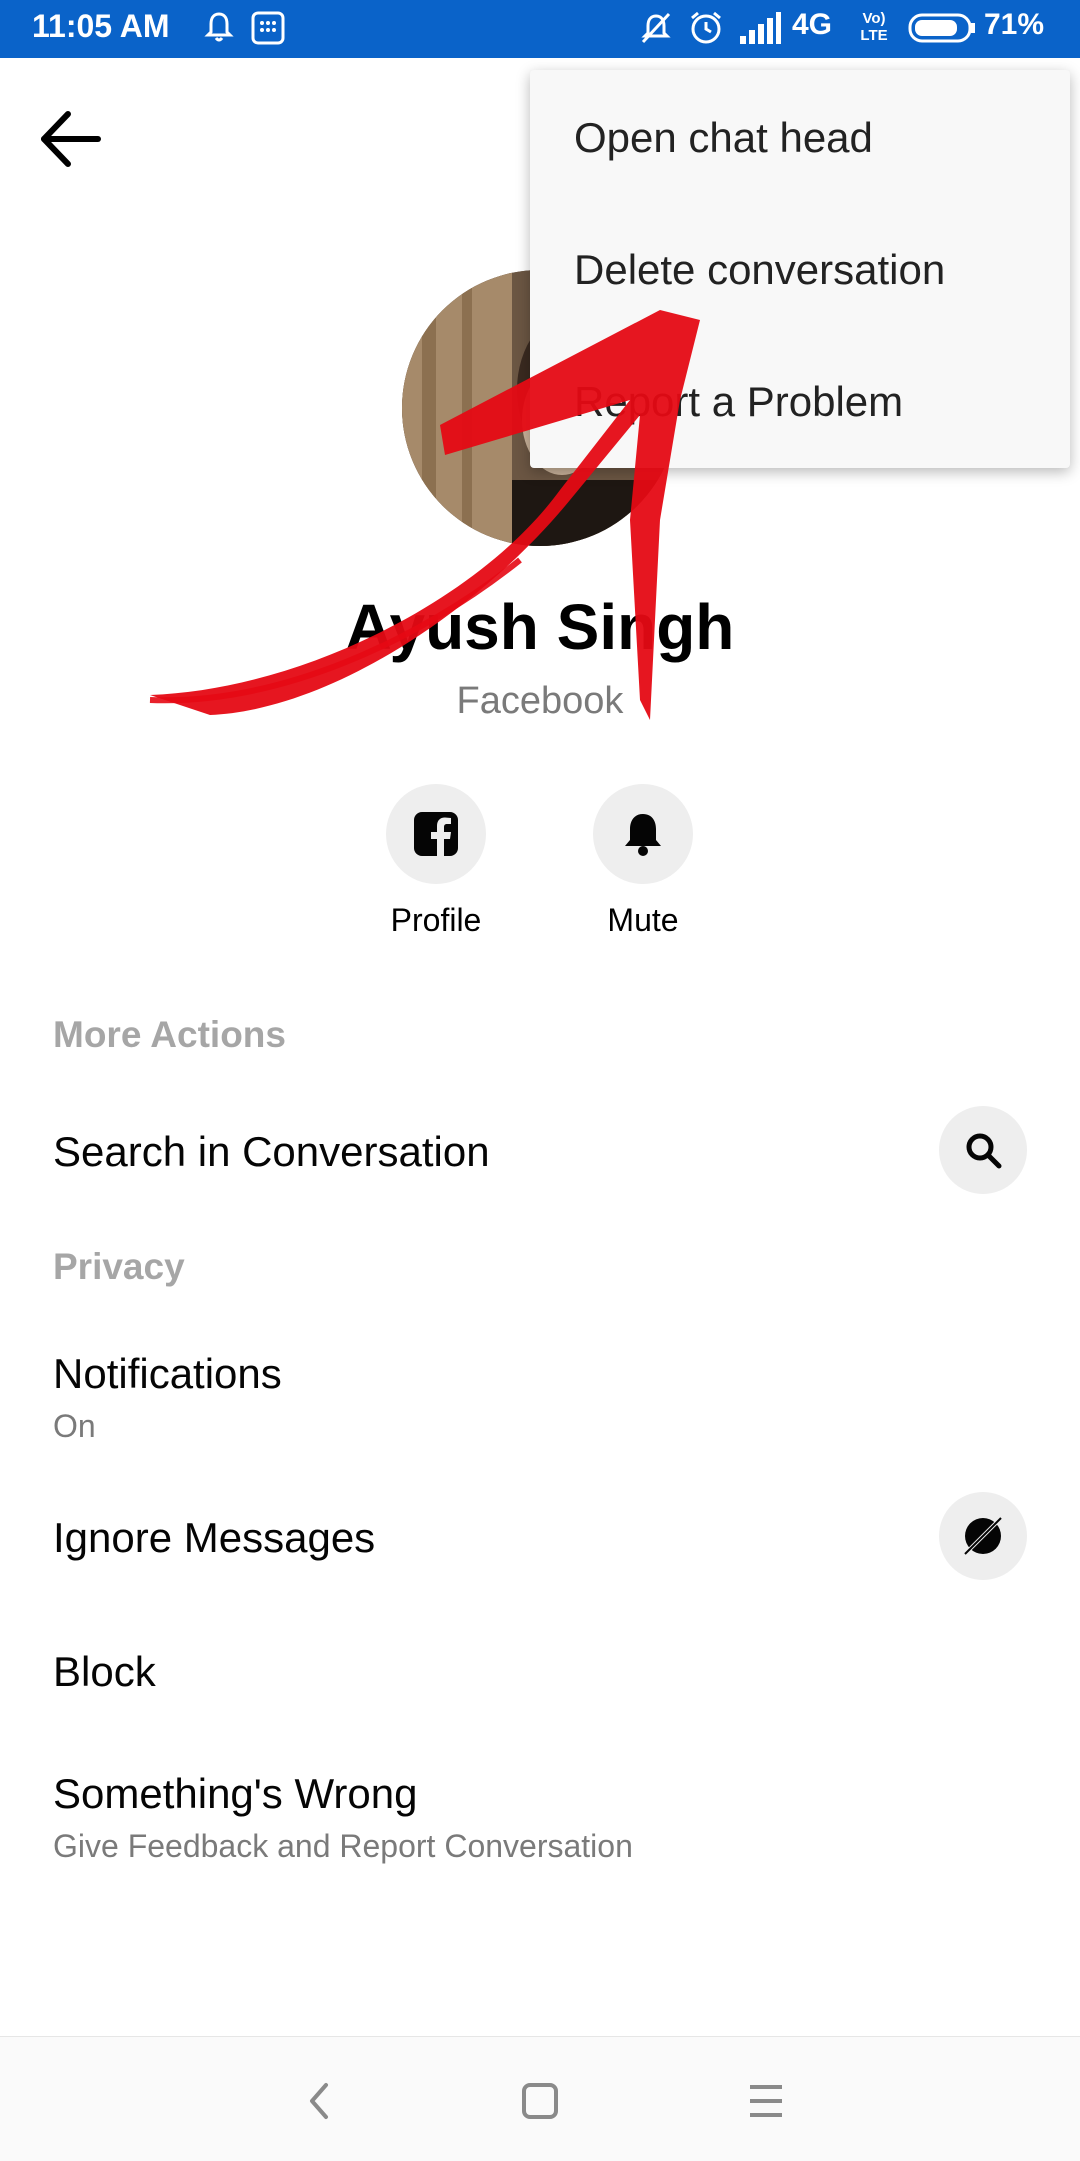 The image size is (1080, 2161). I want to click on ignore-messages-button, so click(983, 1536).